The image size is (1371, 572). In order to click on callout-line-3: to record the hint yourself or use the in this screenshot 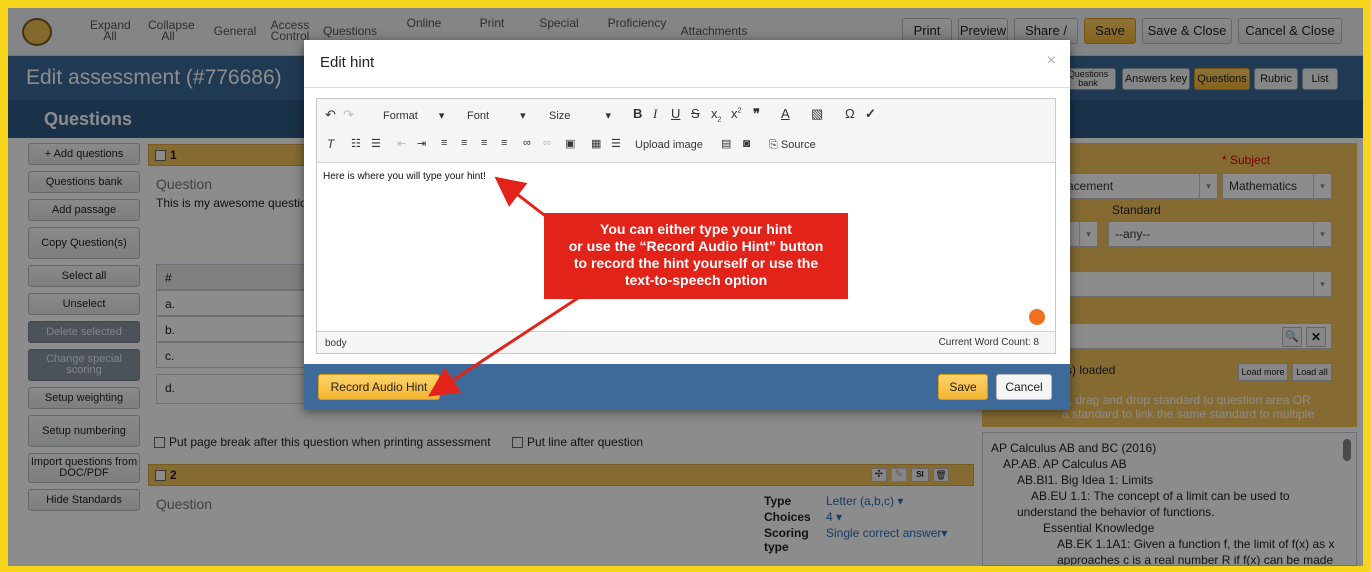, I will do `click(696, 263)`.